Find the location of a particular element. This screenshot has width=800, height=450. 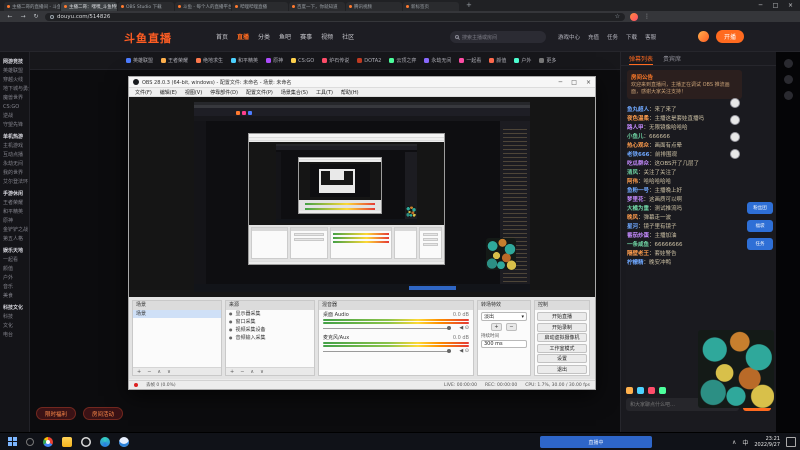

obs-window-control: □ is located at coordinates (574, 82).